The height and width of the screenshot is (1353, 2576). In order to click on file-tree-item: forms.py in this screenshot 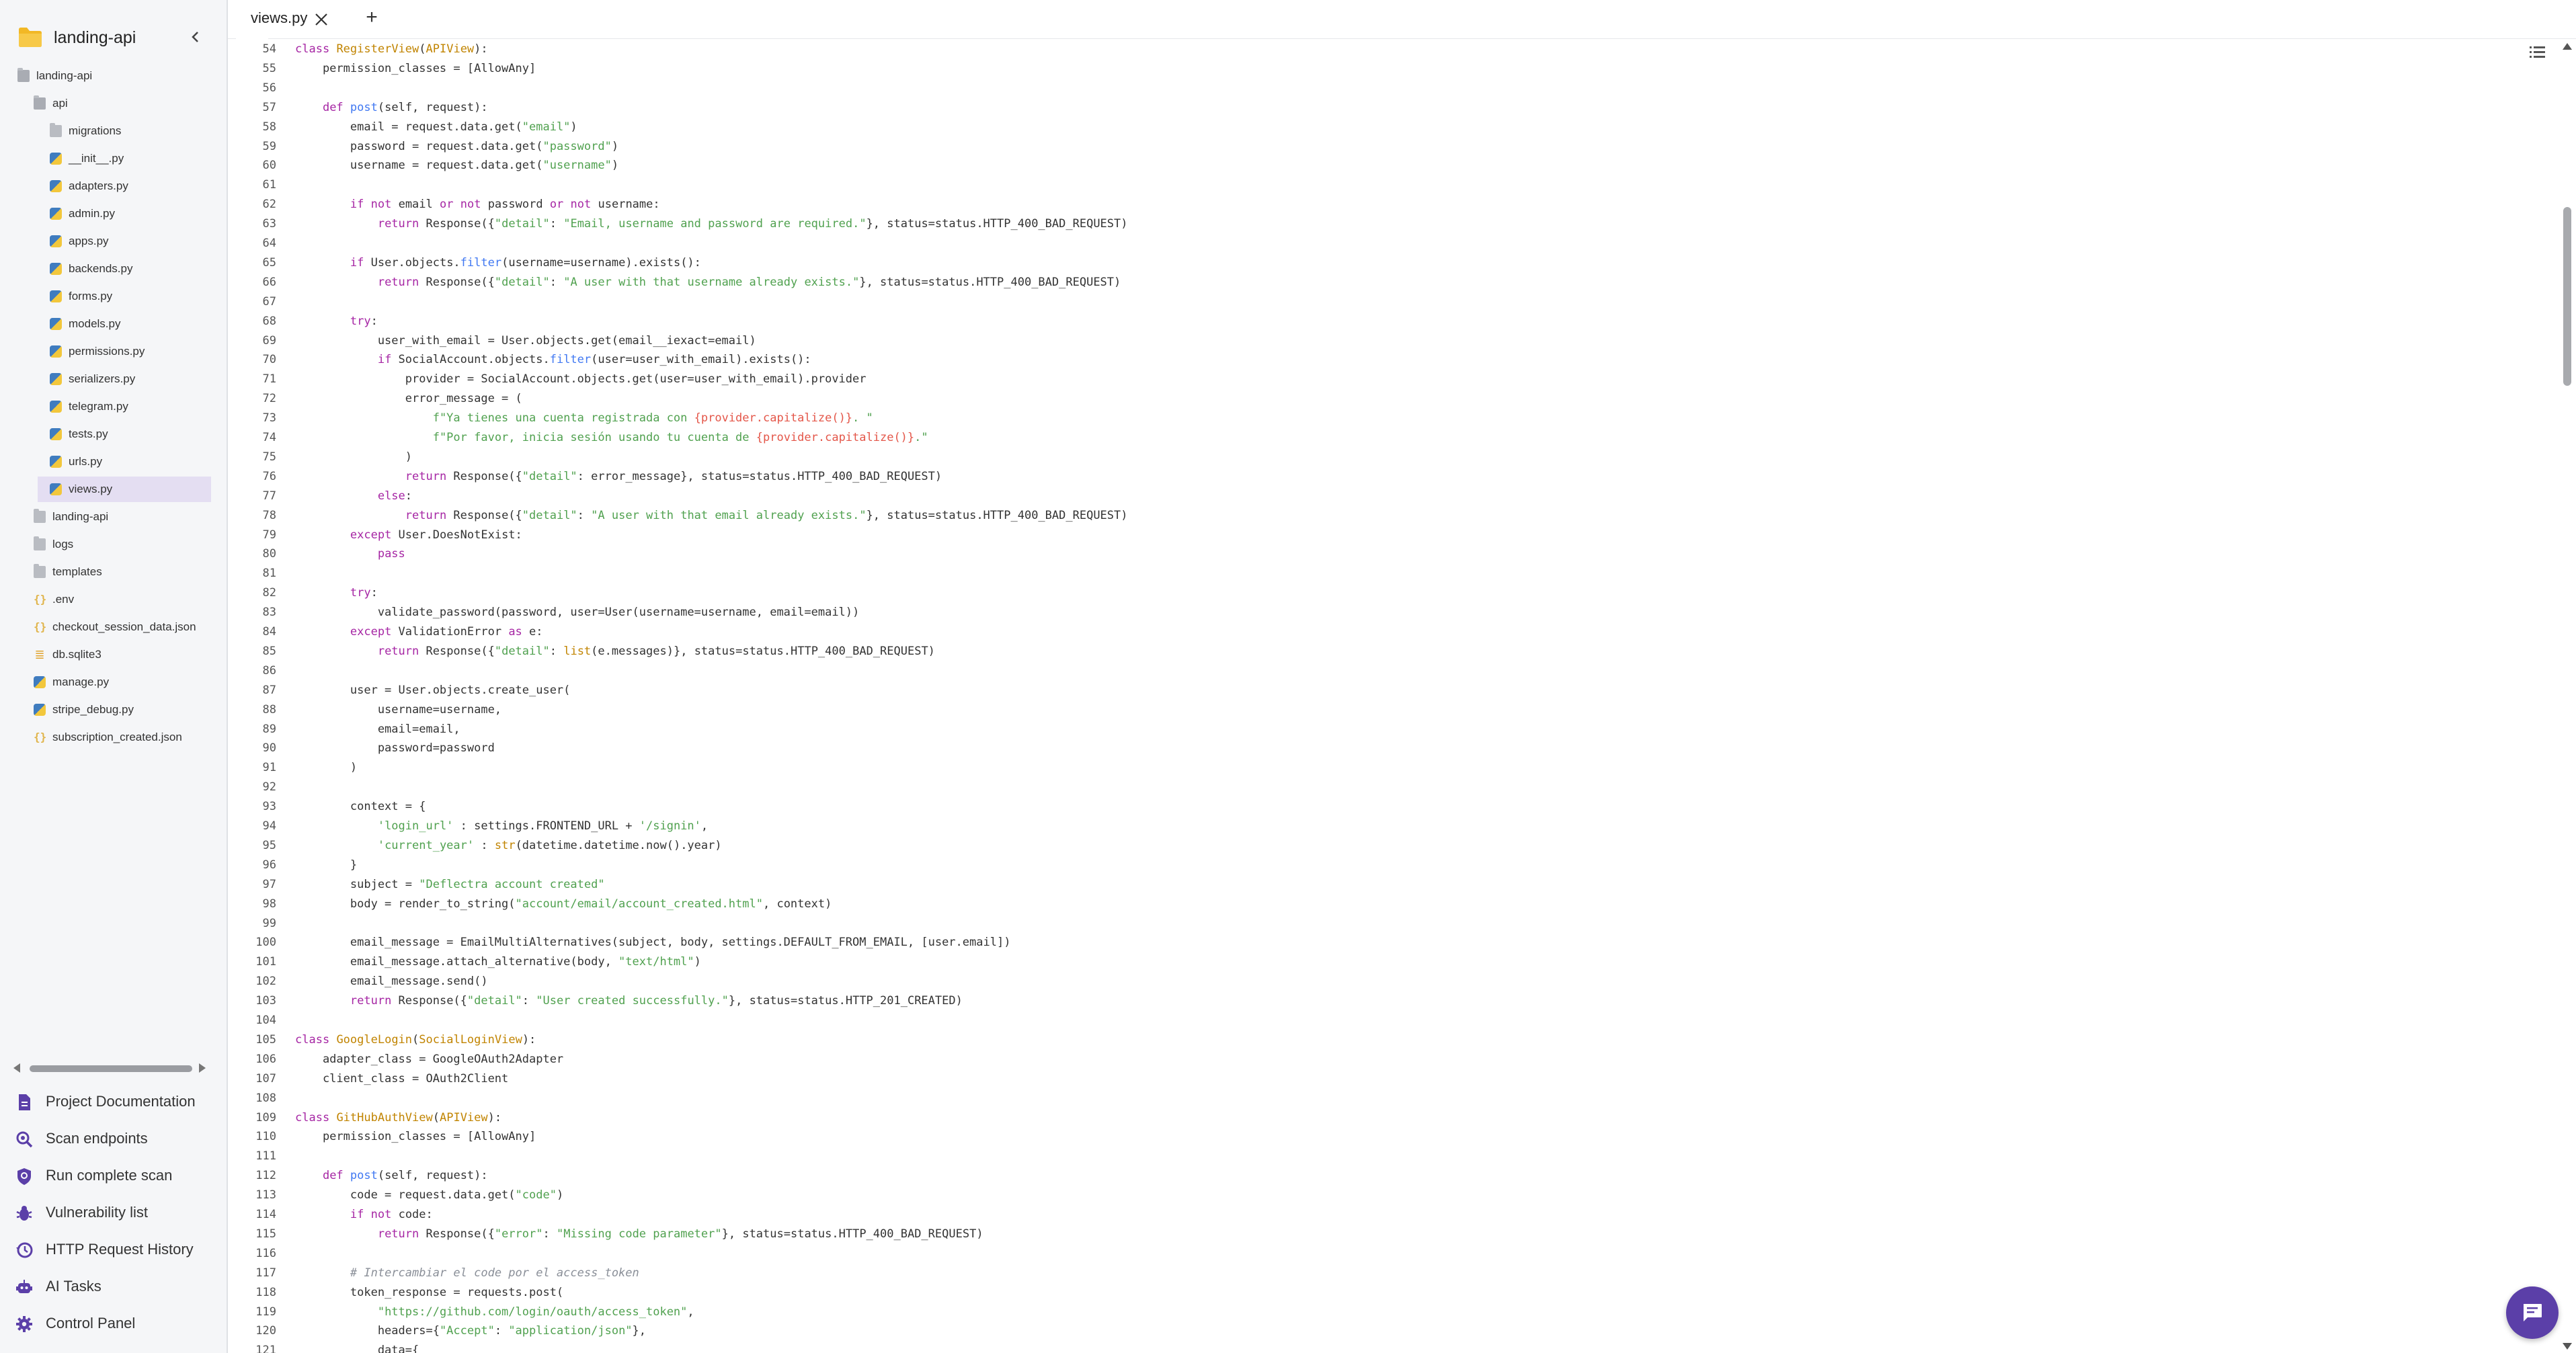, I will do `click(111, 296)`.